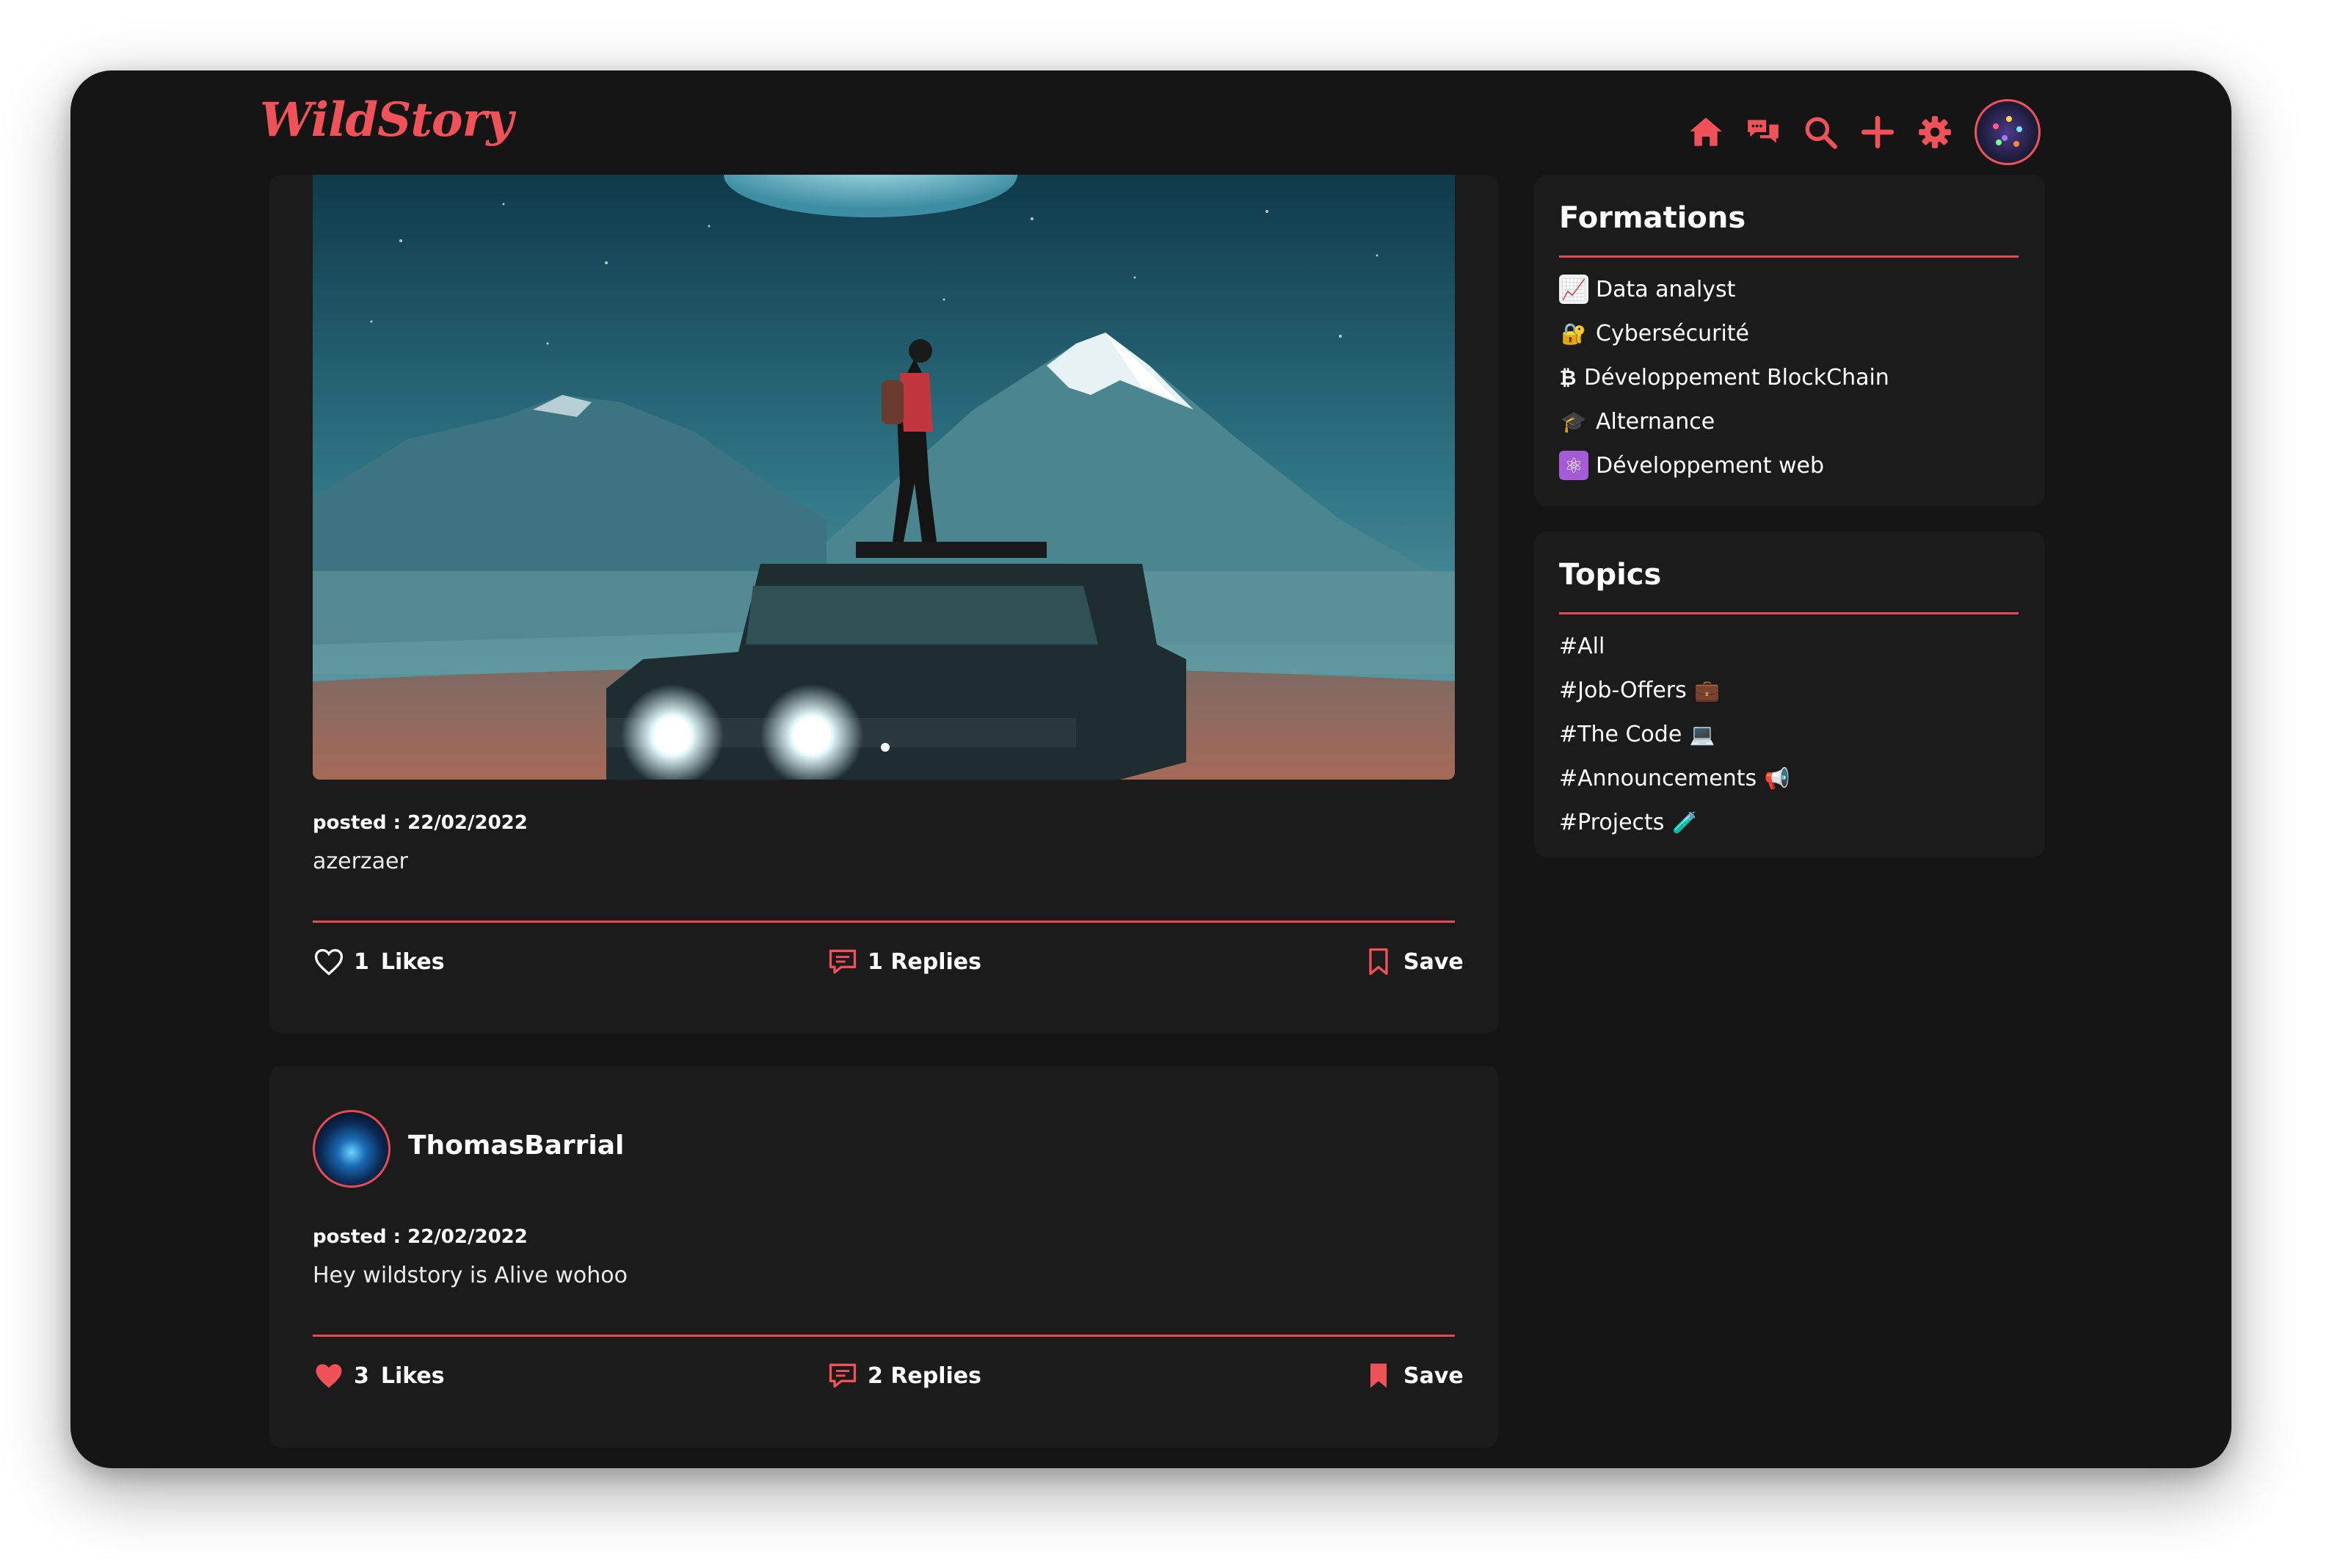 The image size is (2332, 1568). I want to click on app-logo: WildStory, so click(386, 120).